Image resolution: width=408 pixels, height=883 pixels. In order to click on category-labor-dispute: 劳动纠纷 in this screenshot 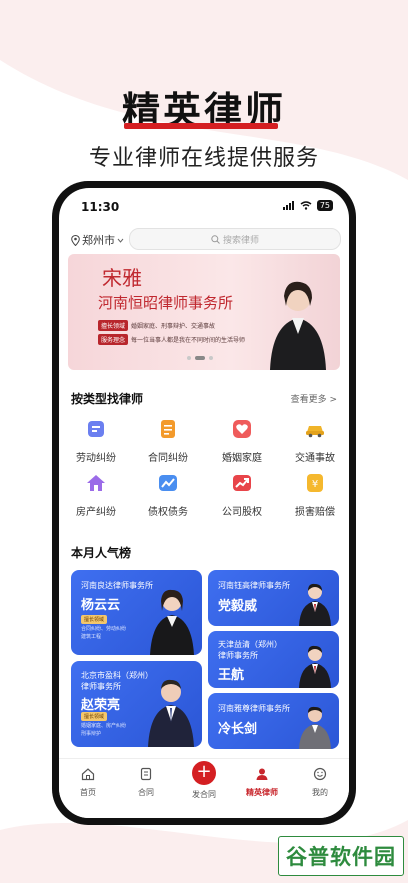, I will do `click(96, 441)`.